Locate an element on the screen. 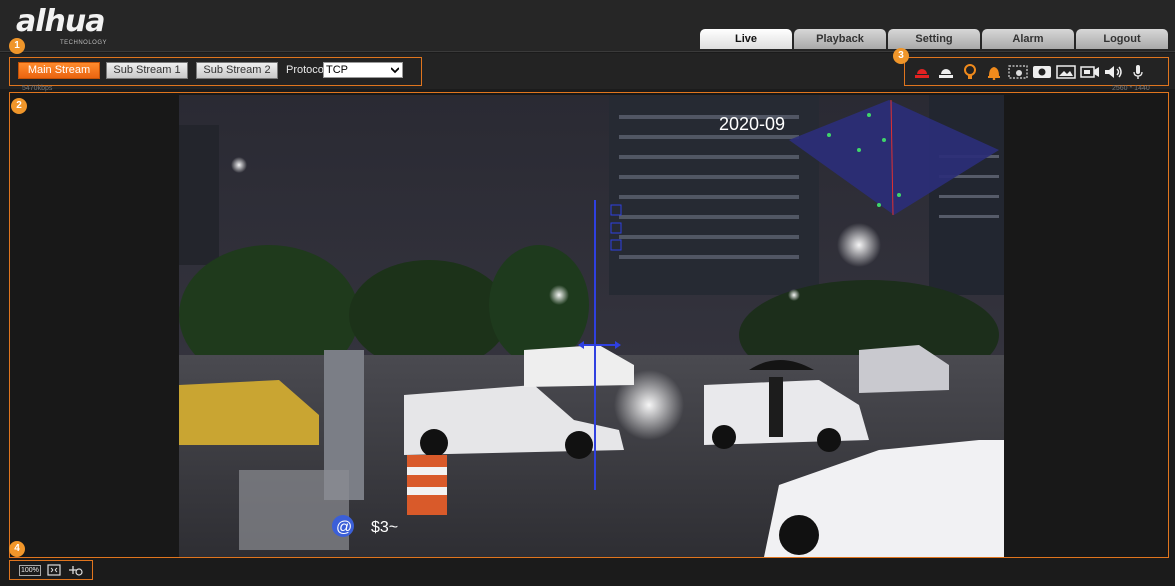 The width and height of the screenshot is (1175, 586). live-toolbar is located at coordinates (1030, 71).